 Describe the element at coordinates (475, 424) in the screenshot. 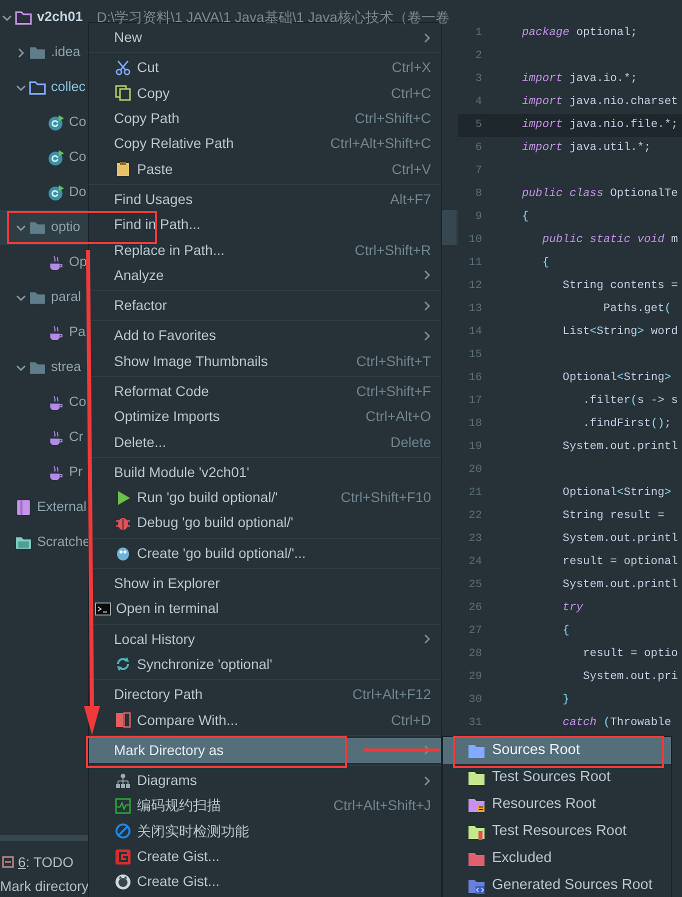

I see `line-number: 18` at that location.